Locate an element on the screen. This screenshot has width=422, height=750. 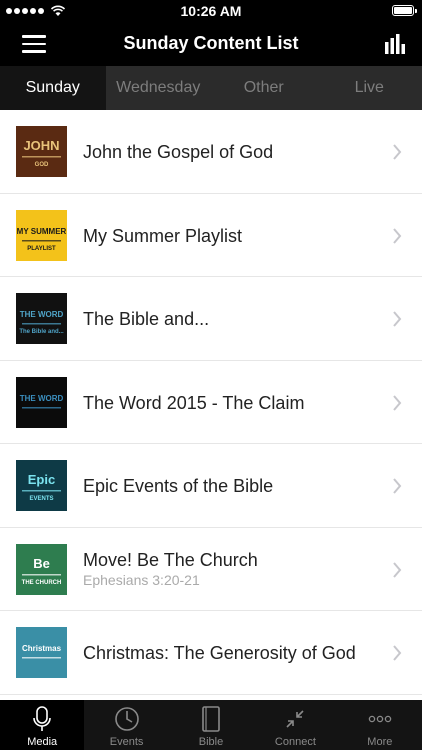
artwork-text: JOHN is located at coordinates (41, 145).